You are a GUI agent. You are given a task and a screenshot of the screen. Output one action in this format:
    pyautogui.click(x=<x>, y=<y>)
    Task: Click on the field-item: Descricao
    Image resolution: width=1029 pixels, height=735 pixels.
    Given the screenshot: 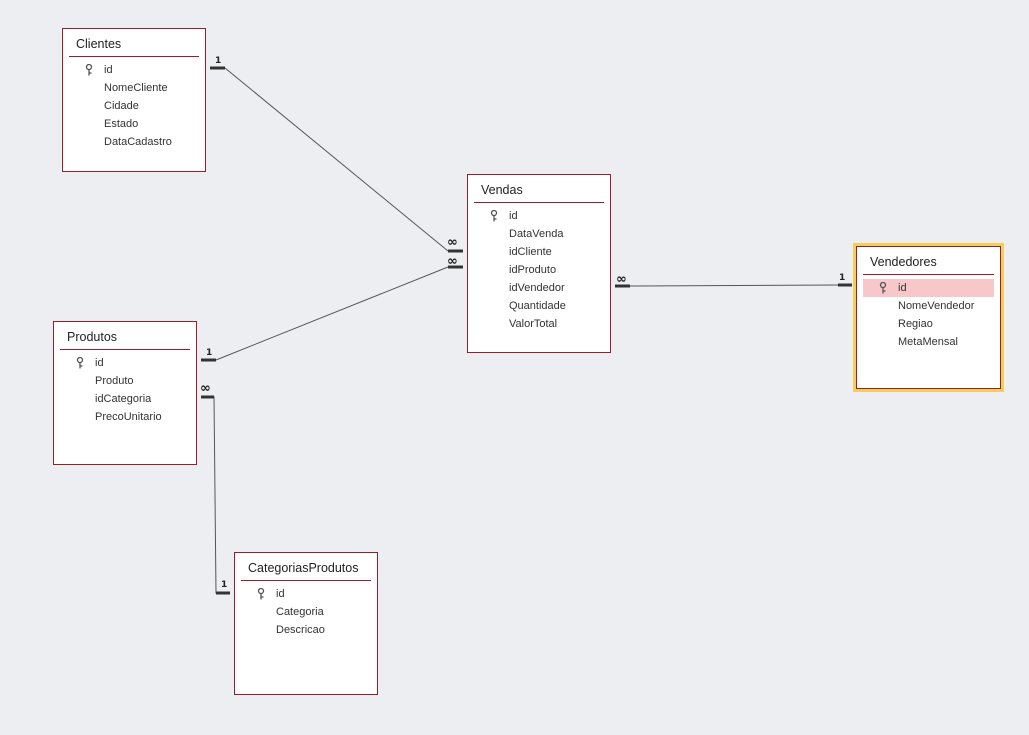 What is the action you would take?
    pyautogui.click(x=306, y=630)
    